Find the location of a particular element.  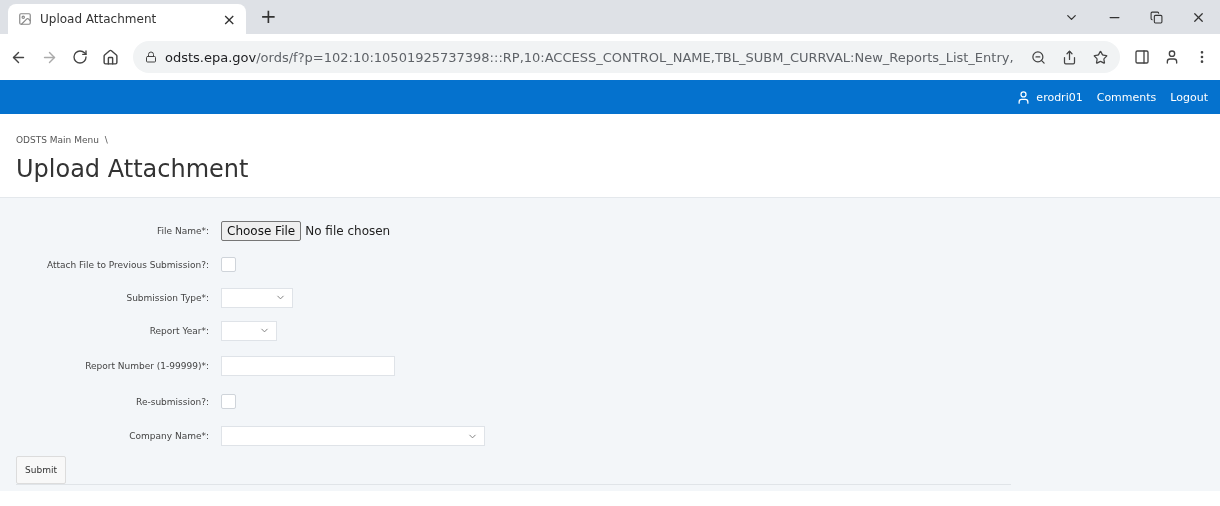

submit-button: Submit is located at coordinates (41, 470).